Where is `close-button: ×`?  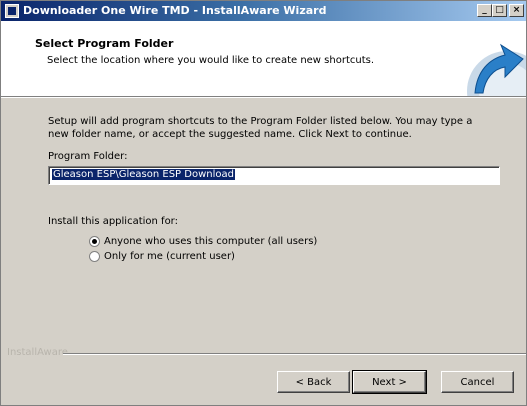
close-button: × is located at coordinates (516, 10).